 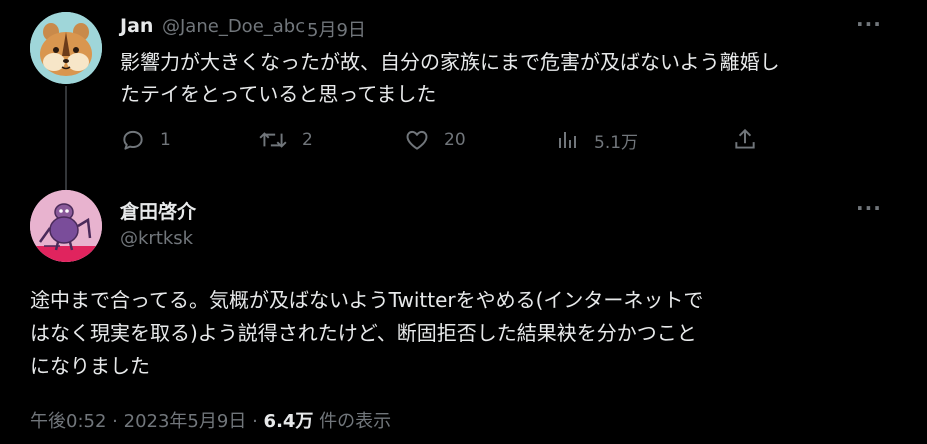 What do you see at coordinates (450, 62) in the screenshot?
I see `reply-text-line-1: 影響力が大きくなったが故、自分の家族にまで危害が及ばないよう離婚し` at bounding box center [450, 62].